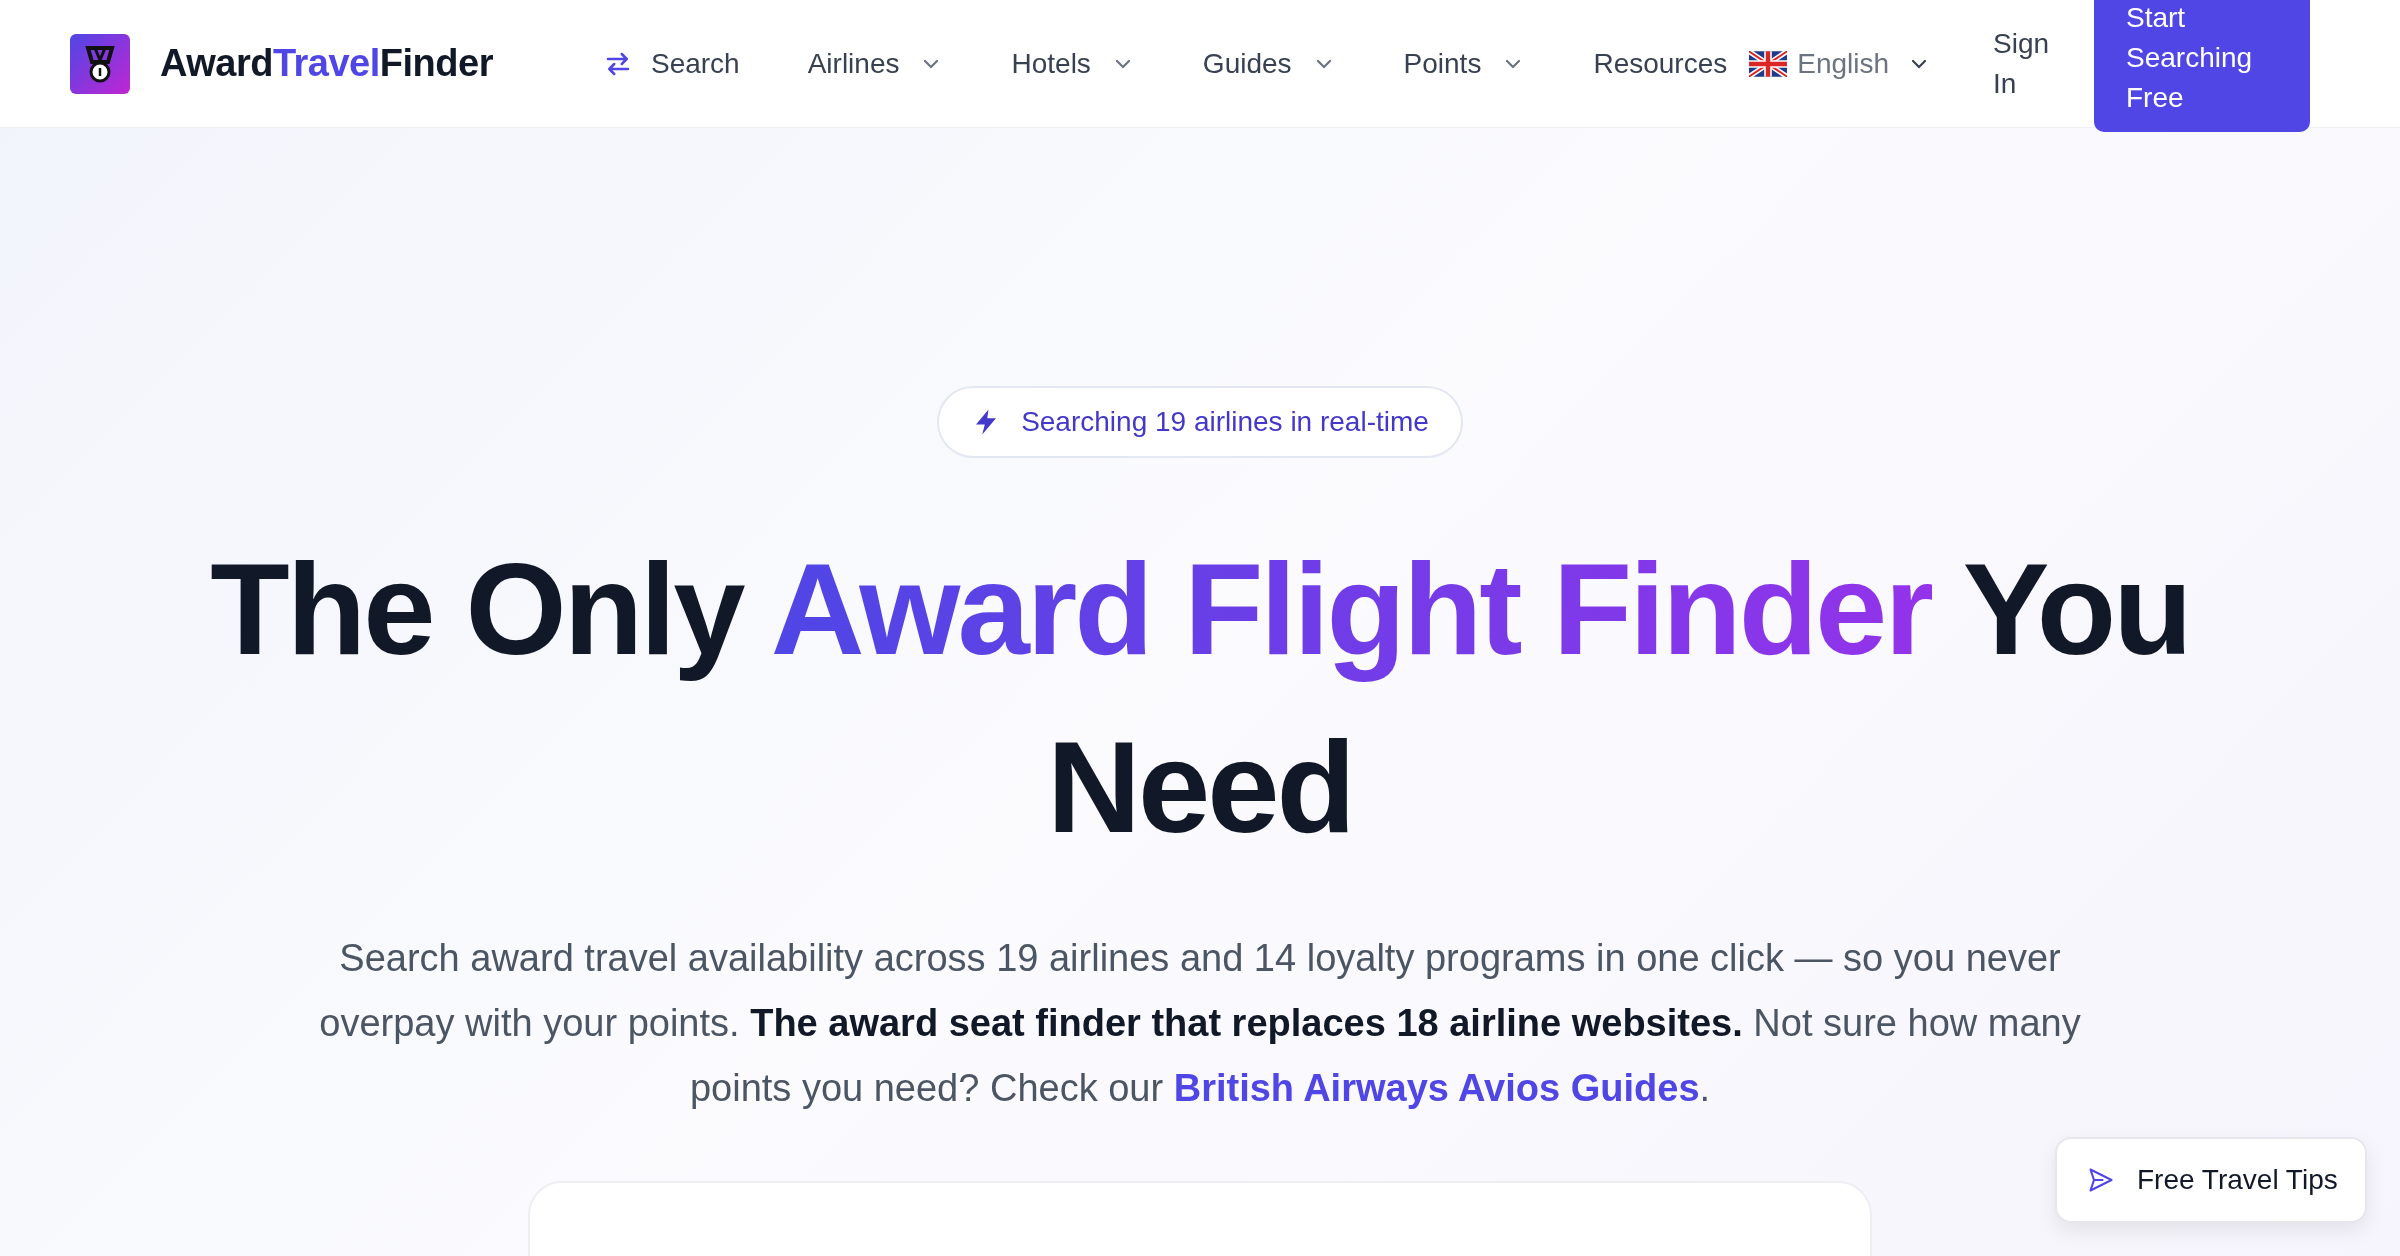 This screenshot has height=1256, width=2400. I want to click on nav-link: Resources, so click(1660, 63).